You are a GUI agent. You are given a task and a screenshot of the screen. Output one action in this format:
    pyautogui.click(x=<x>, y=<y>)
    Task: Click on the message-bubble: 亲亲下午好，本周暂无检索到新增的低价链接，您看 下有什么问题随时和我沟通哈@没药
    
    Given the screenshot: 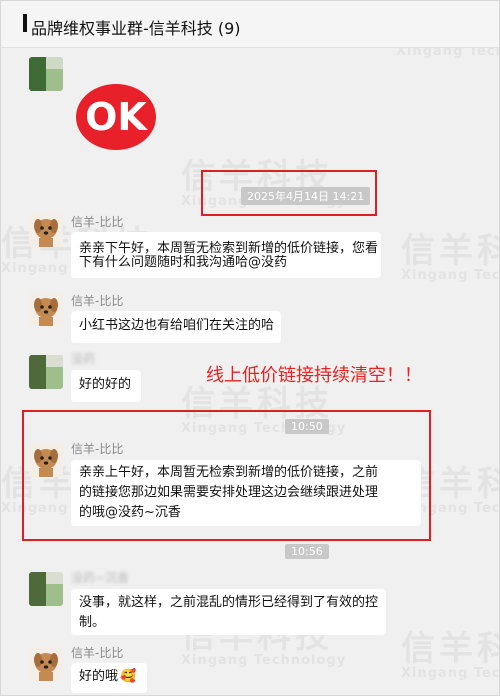 What is the action you would take?
    pyautogui.click(x=226, y=255)
    